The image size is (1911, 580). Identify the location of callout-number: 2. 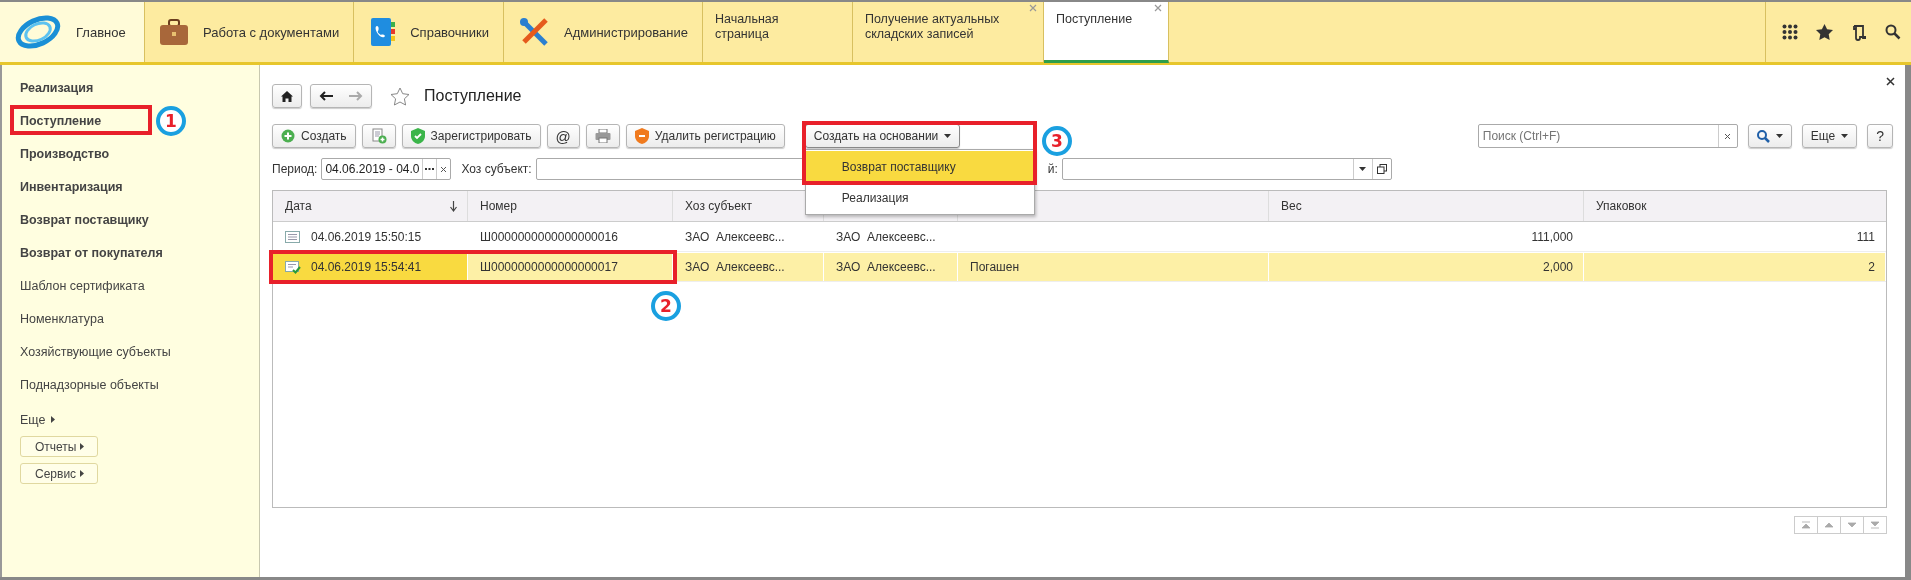
(666, 306).